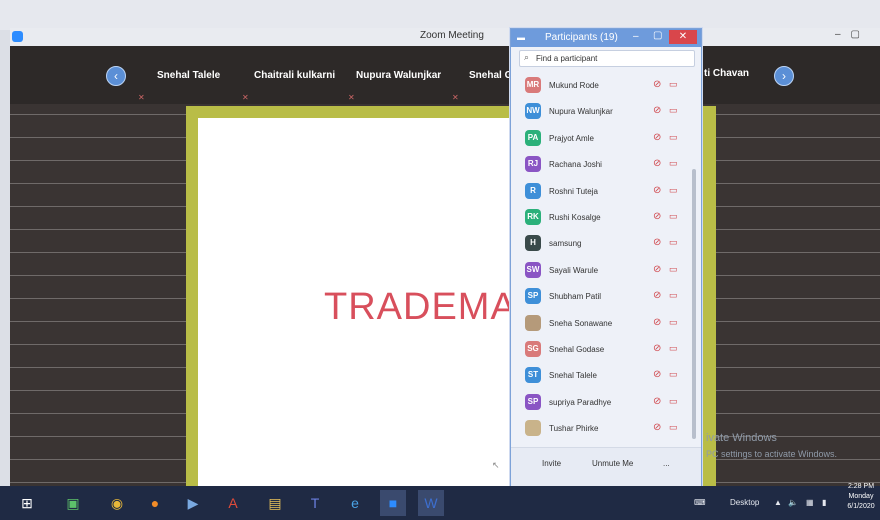 This screenshot has height=520, width=880. Describe the element at coordinates (355, 503) in the screenshot. I see `internet-explorer-icon: e` at that location.